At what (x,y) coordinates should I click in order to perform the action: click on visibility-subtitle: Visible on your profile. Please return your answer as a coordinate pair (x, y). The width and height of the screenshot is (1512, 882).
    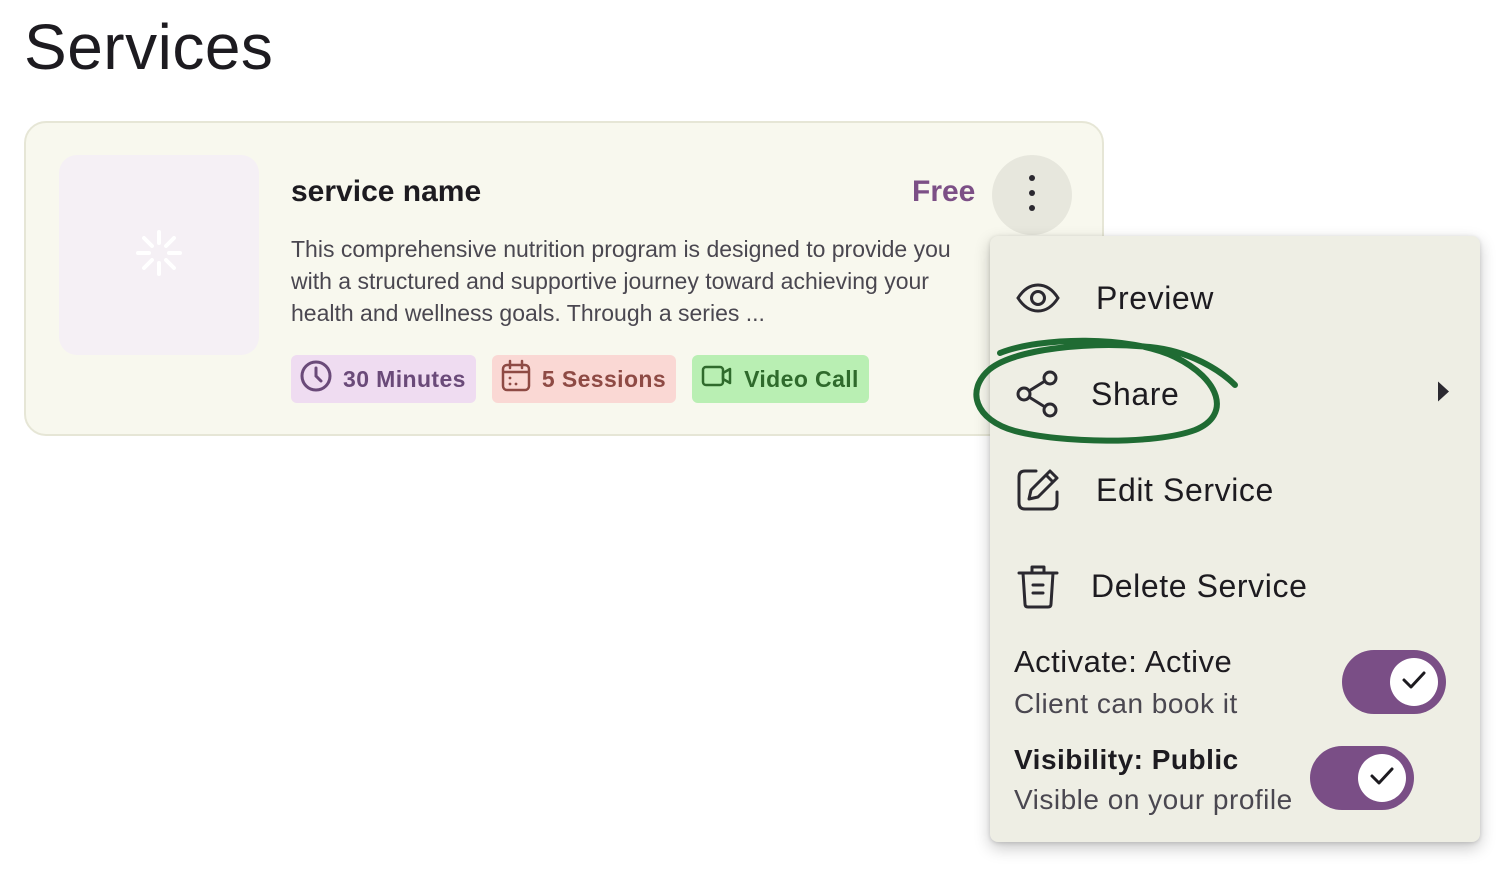
    Looking at the image, I should click on (1153, 799).